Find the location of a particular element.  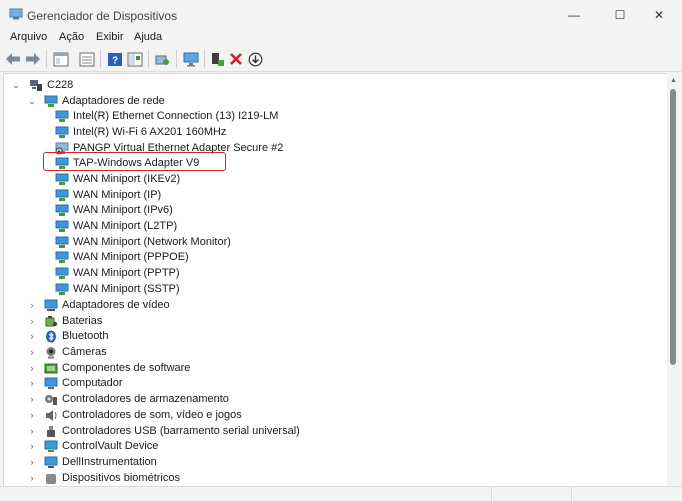

vertical-scrollbar: ▲ is located at coordinates (673, 279).